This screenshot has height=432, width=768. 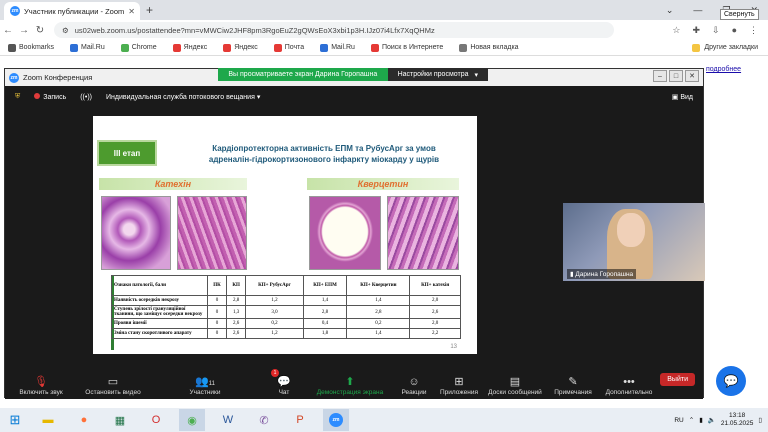 What do you see at coordinates (437, 74) in the screenshot?
I see `view-options-dropdown: Настройки просмотра ▾` at bounding box center [437, 74].